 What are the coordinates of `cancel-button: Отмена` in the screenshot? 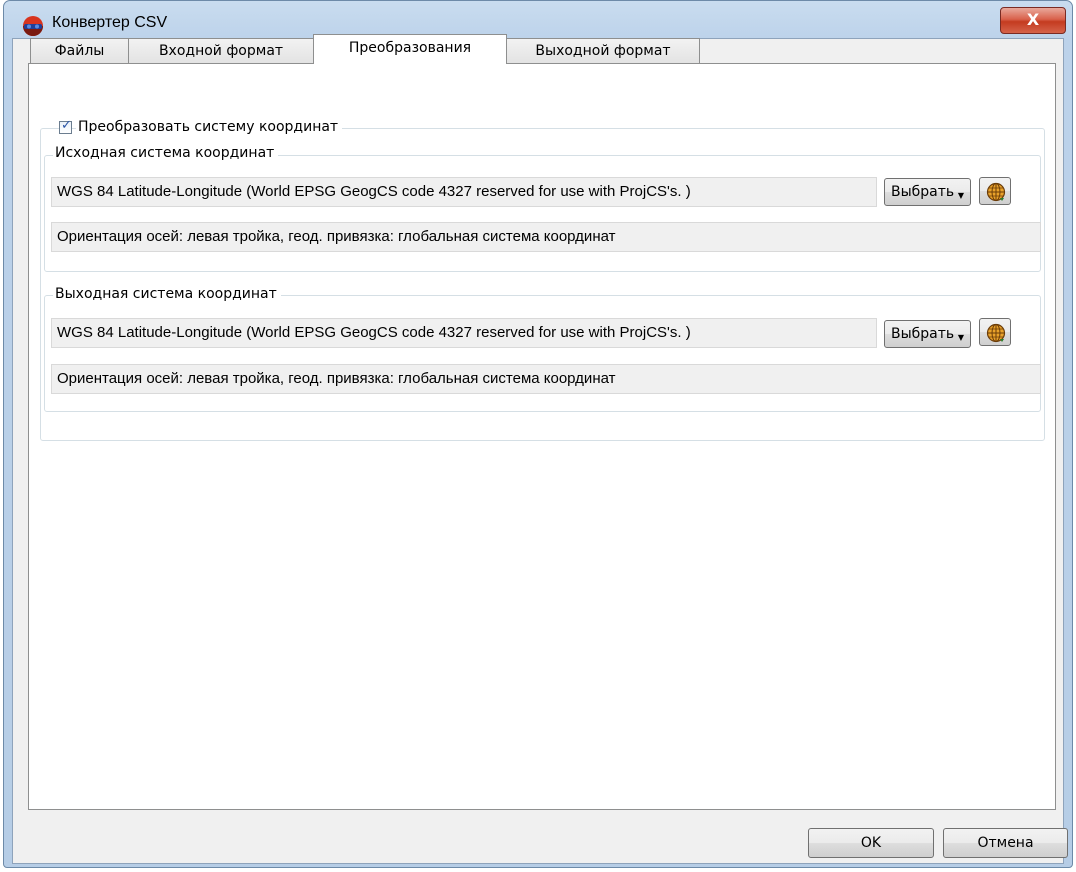 It's located at (1005, 843).